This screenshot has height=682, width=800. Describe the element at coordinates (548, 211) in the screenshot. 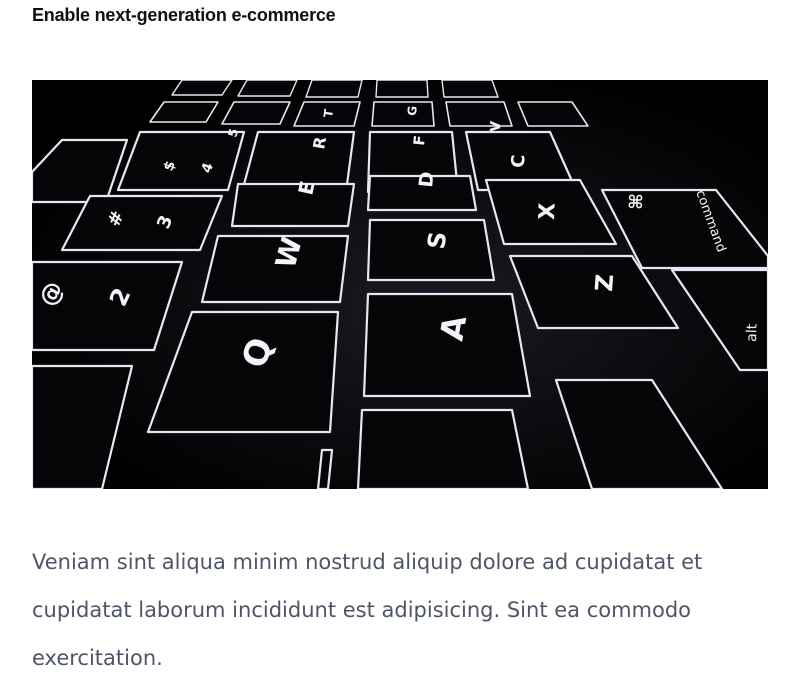

I see `key-x: X` at that location.